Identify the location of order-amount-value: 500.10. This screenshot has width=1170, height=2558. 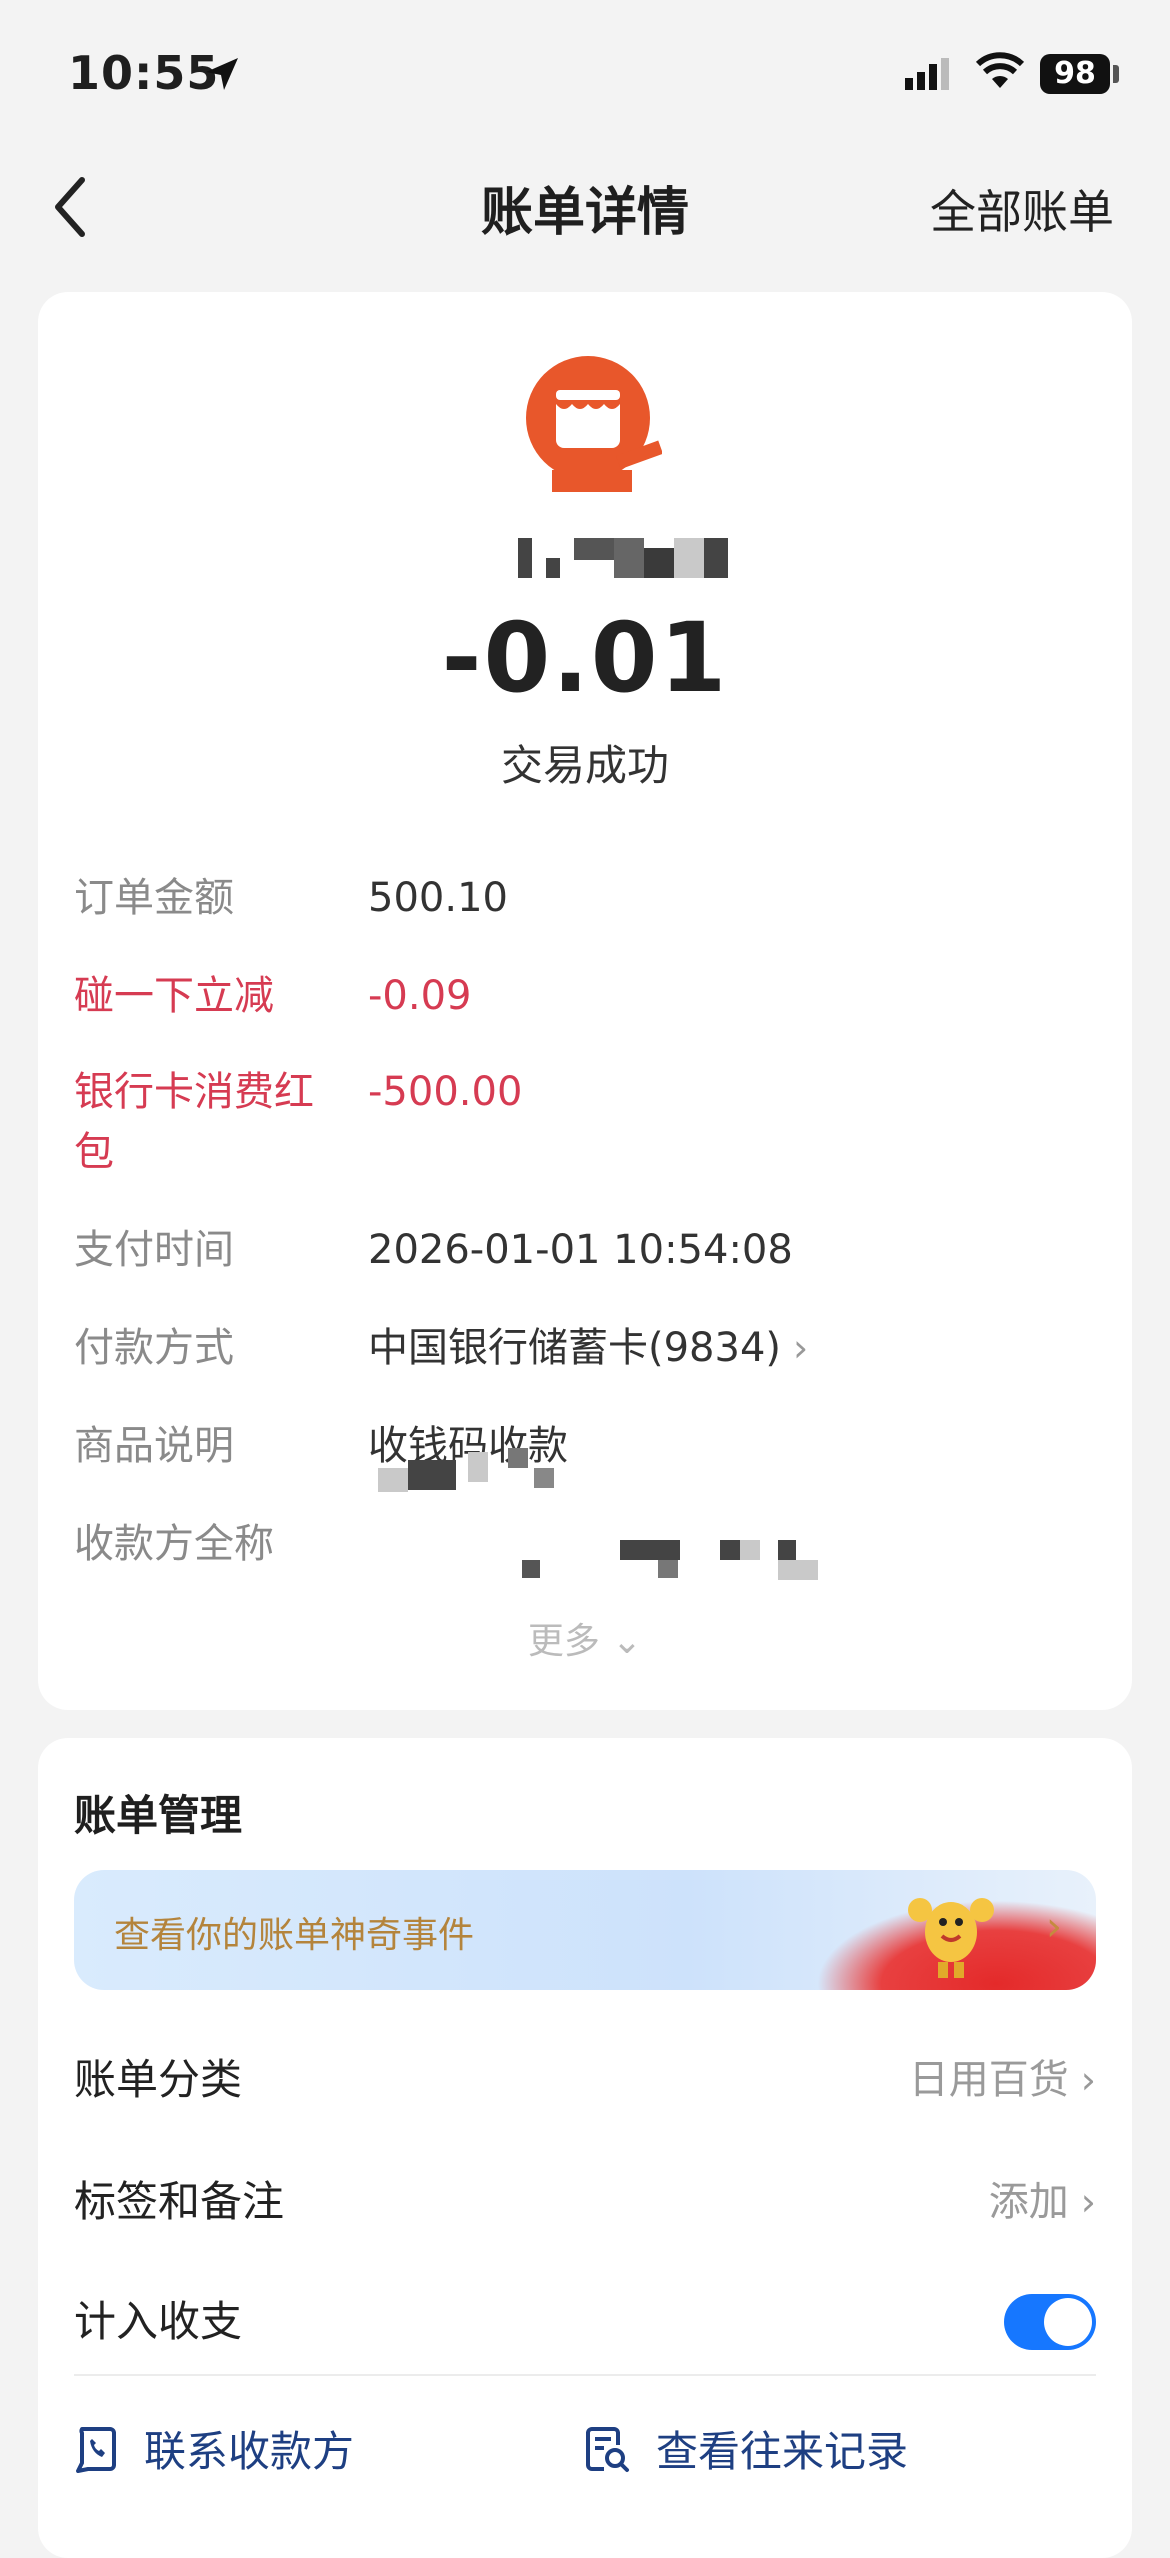
(438, 898).